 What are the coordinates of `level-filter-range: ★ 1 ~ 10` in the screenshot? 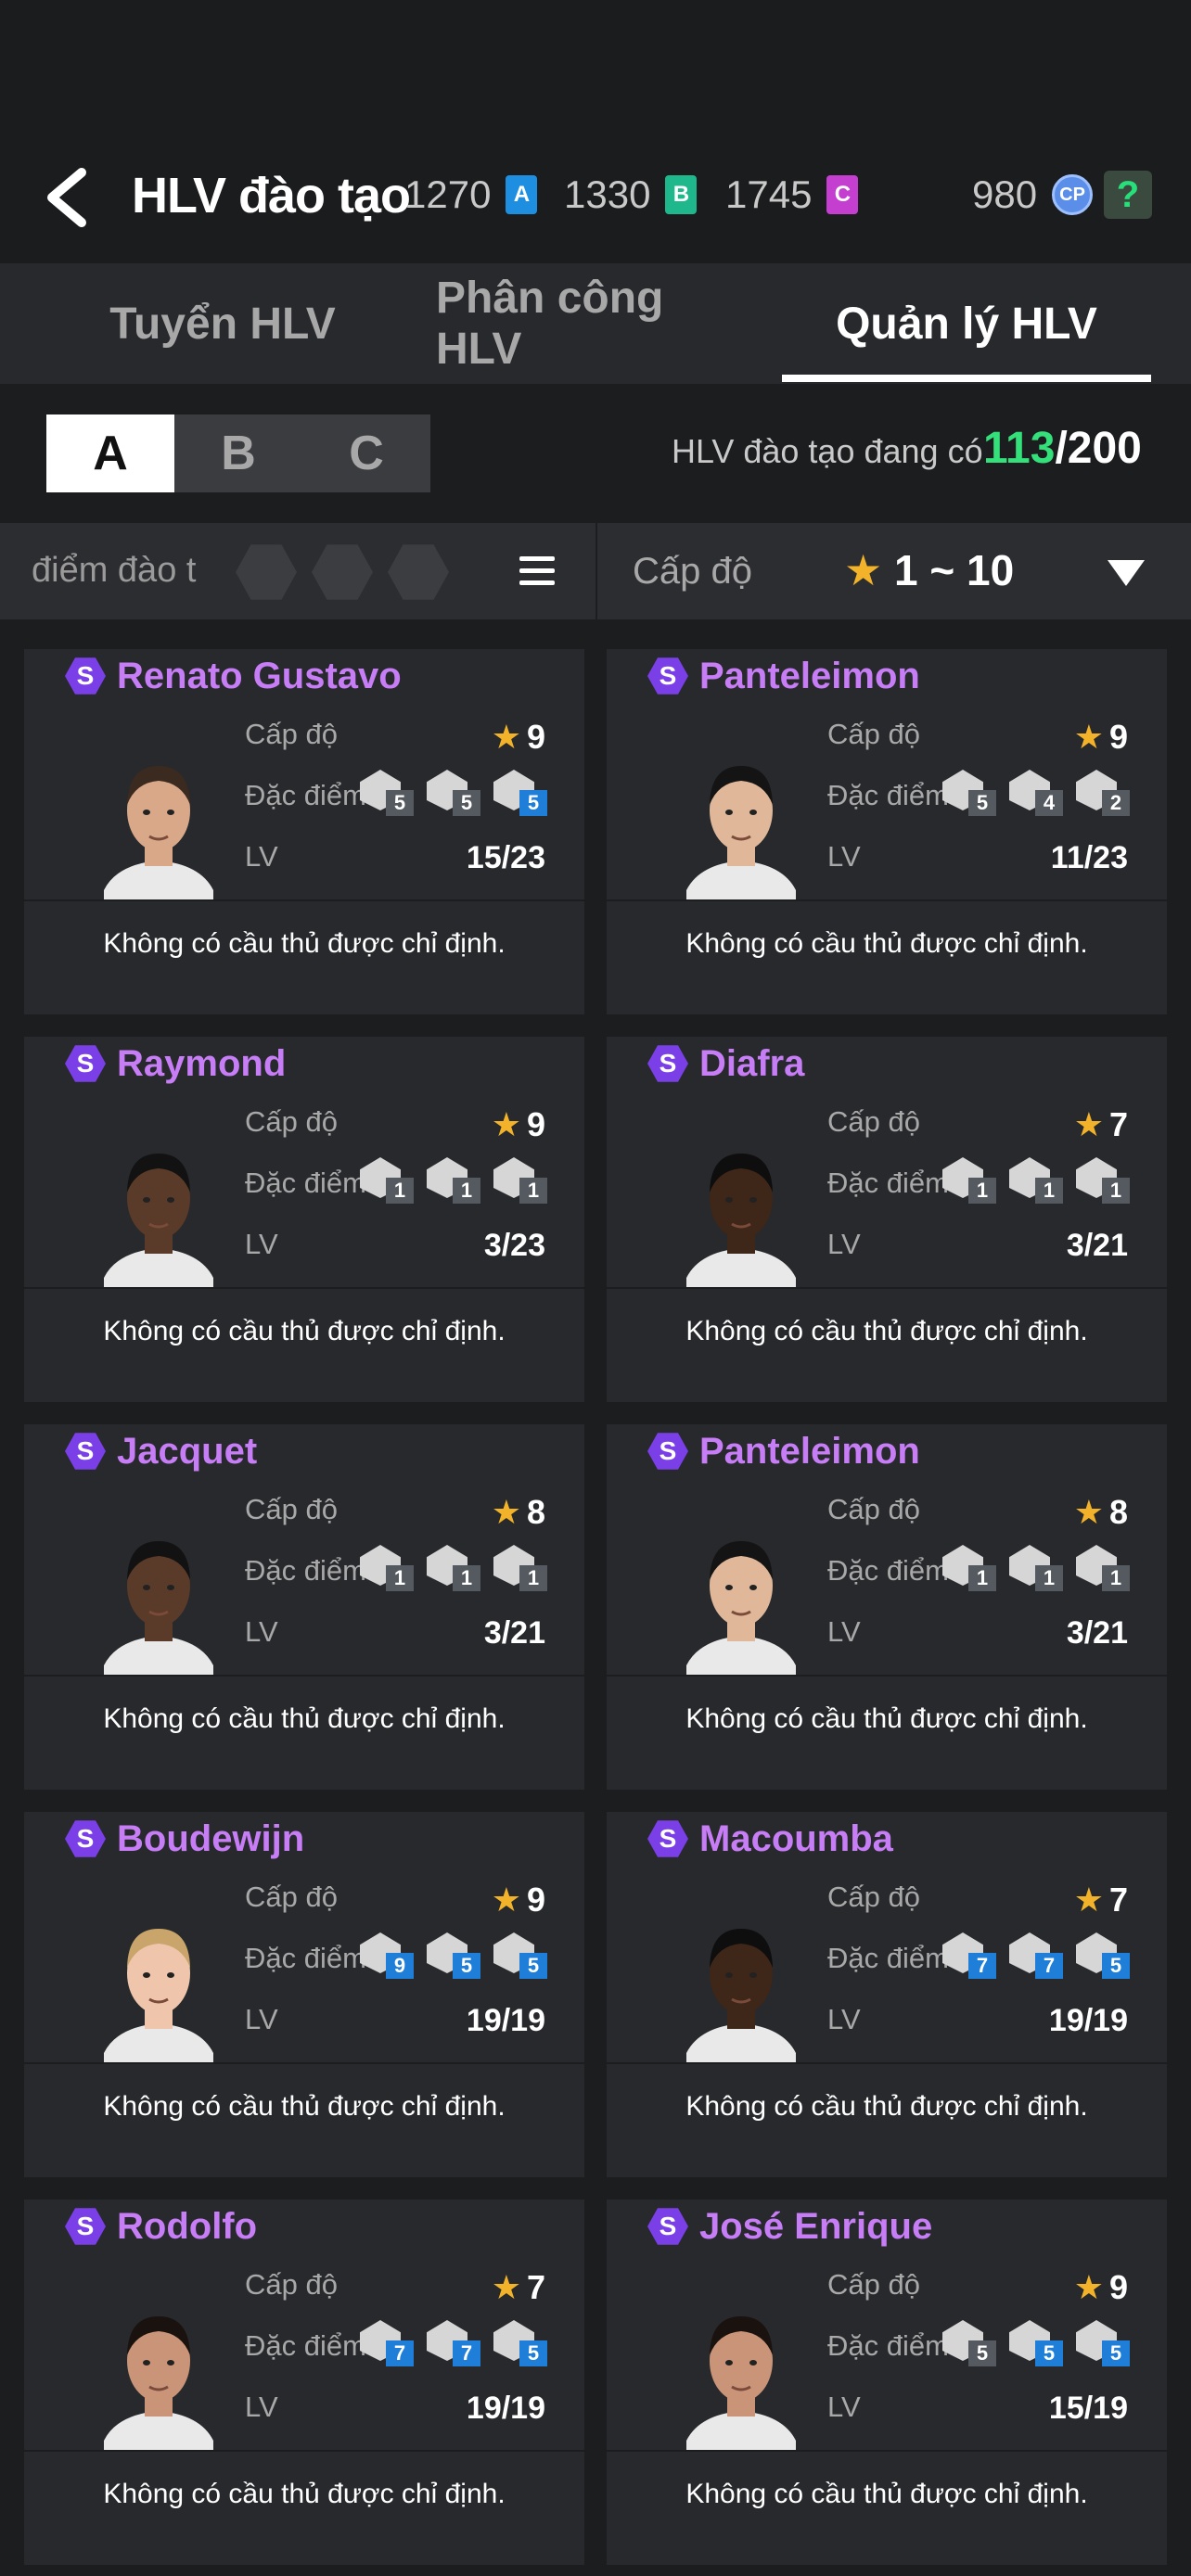 It's located at (929, 570).